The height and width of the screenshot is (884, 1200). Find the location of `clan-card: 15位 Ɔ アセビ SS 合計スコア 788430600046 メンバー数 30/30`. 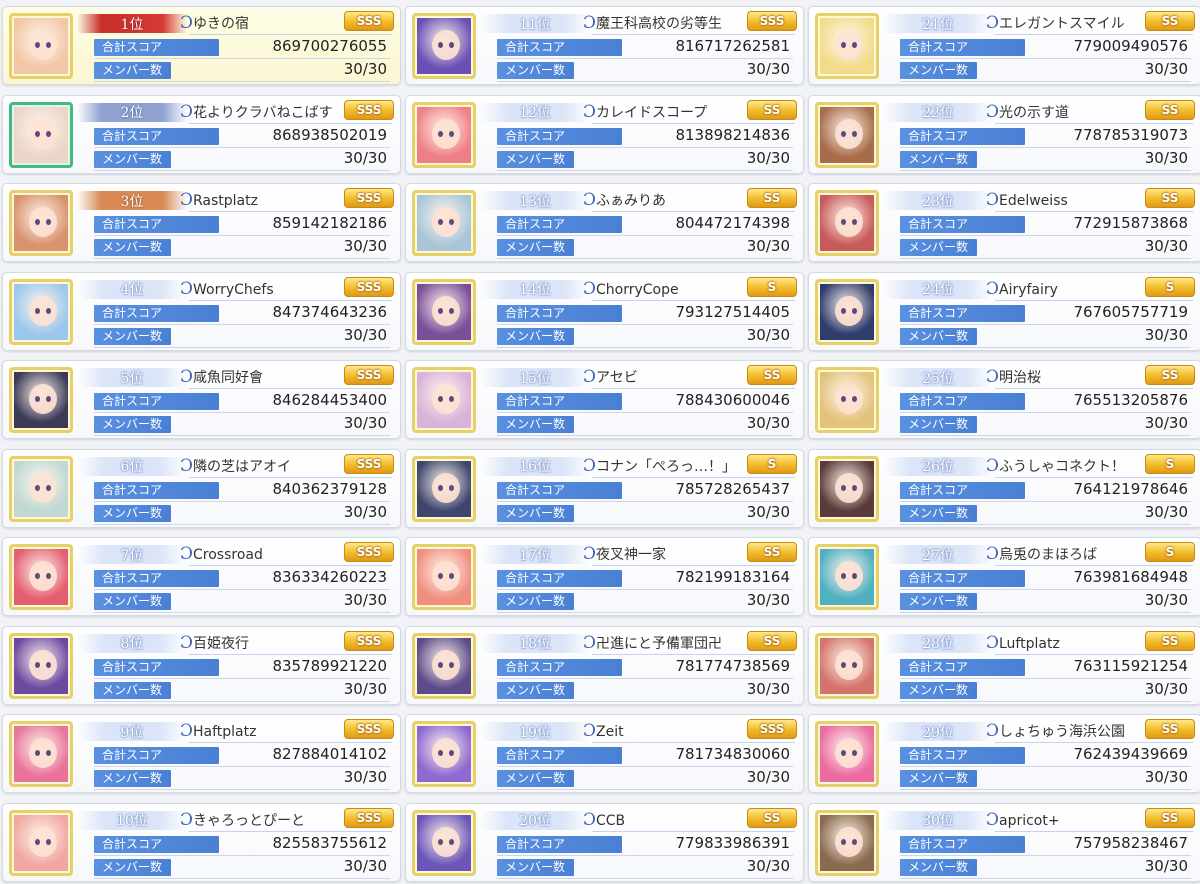

clan-card: 15位 Ɔ アセビ SS 合計スコア 788430600046 メンバー数 30/30 is located at coordinates (604, 399).